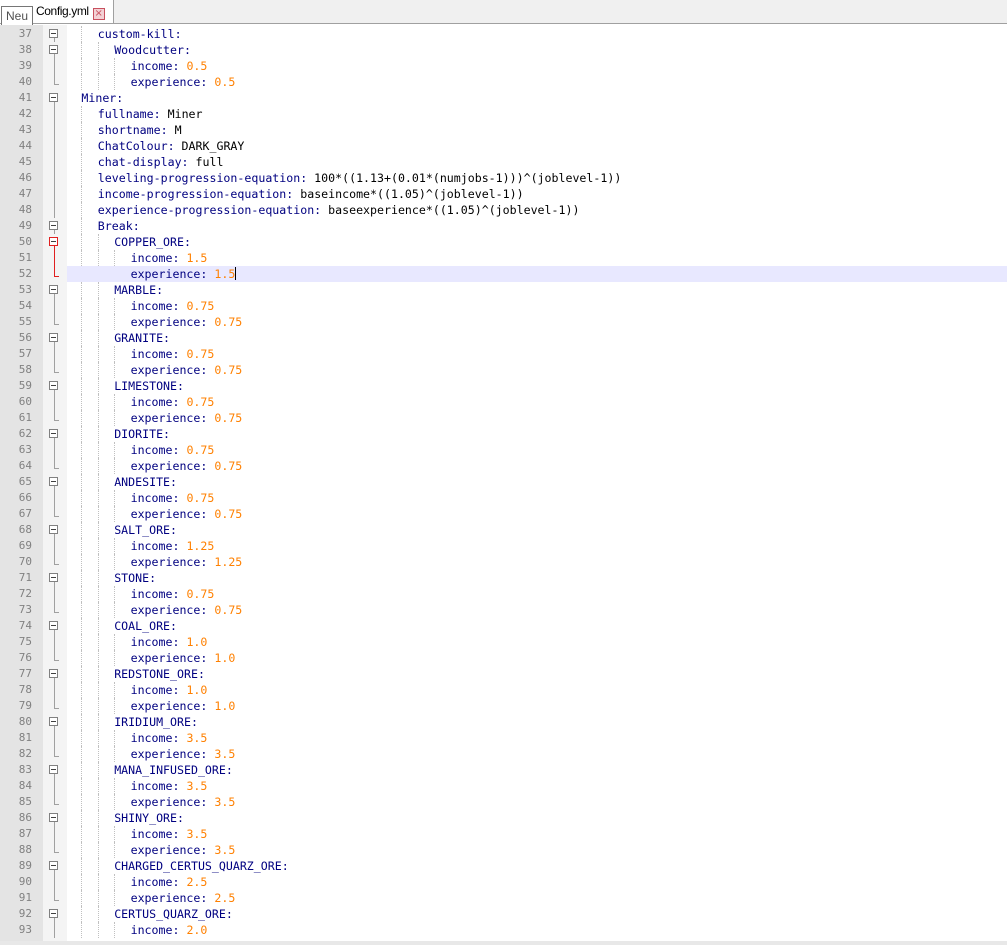 Image resolution: width=1007 pixels, height=945 pixels. Describe the element at coordinates (503, 562) in the screenshot. I see `code-line: 70 experience: 1.25` at that location.